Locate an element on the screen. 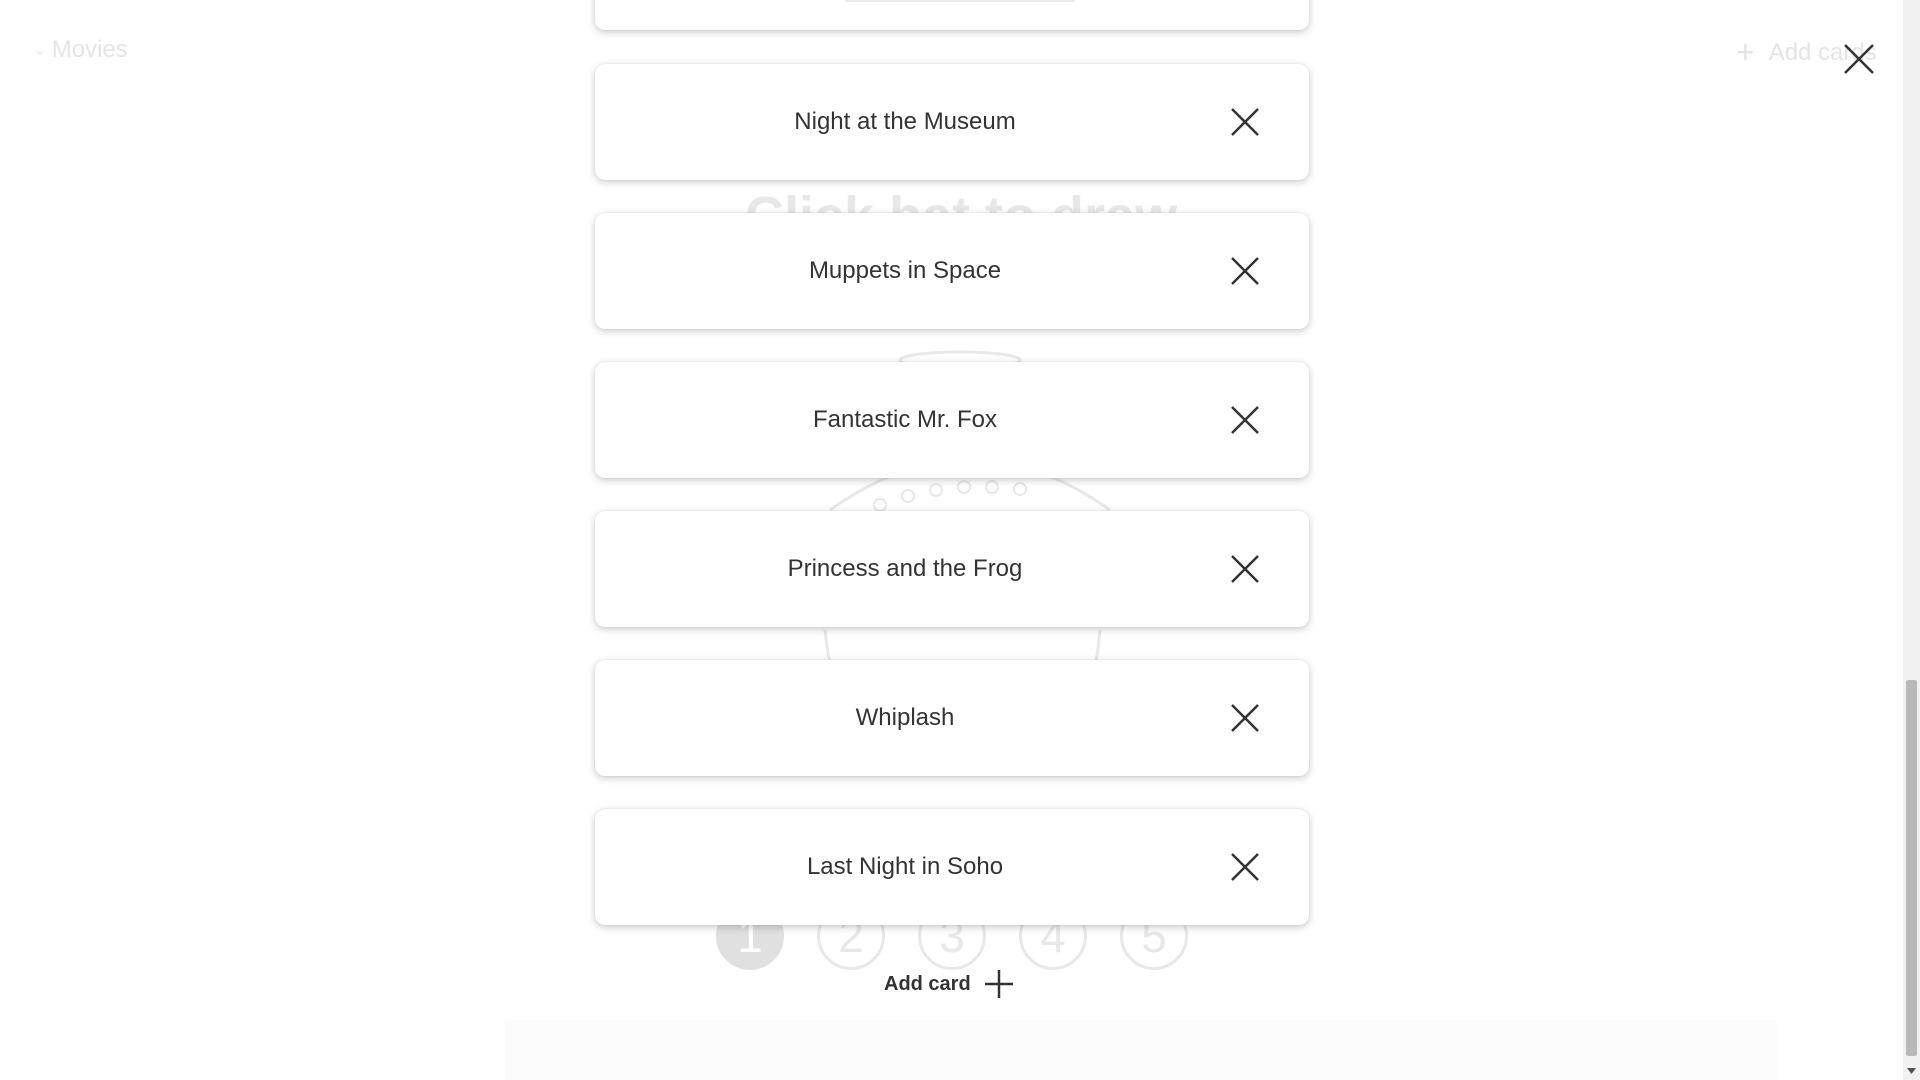 This screenshot has height=1080, width=1920. category-label: Movies is located at coordinates (89, 49).